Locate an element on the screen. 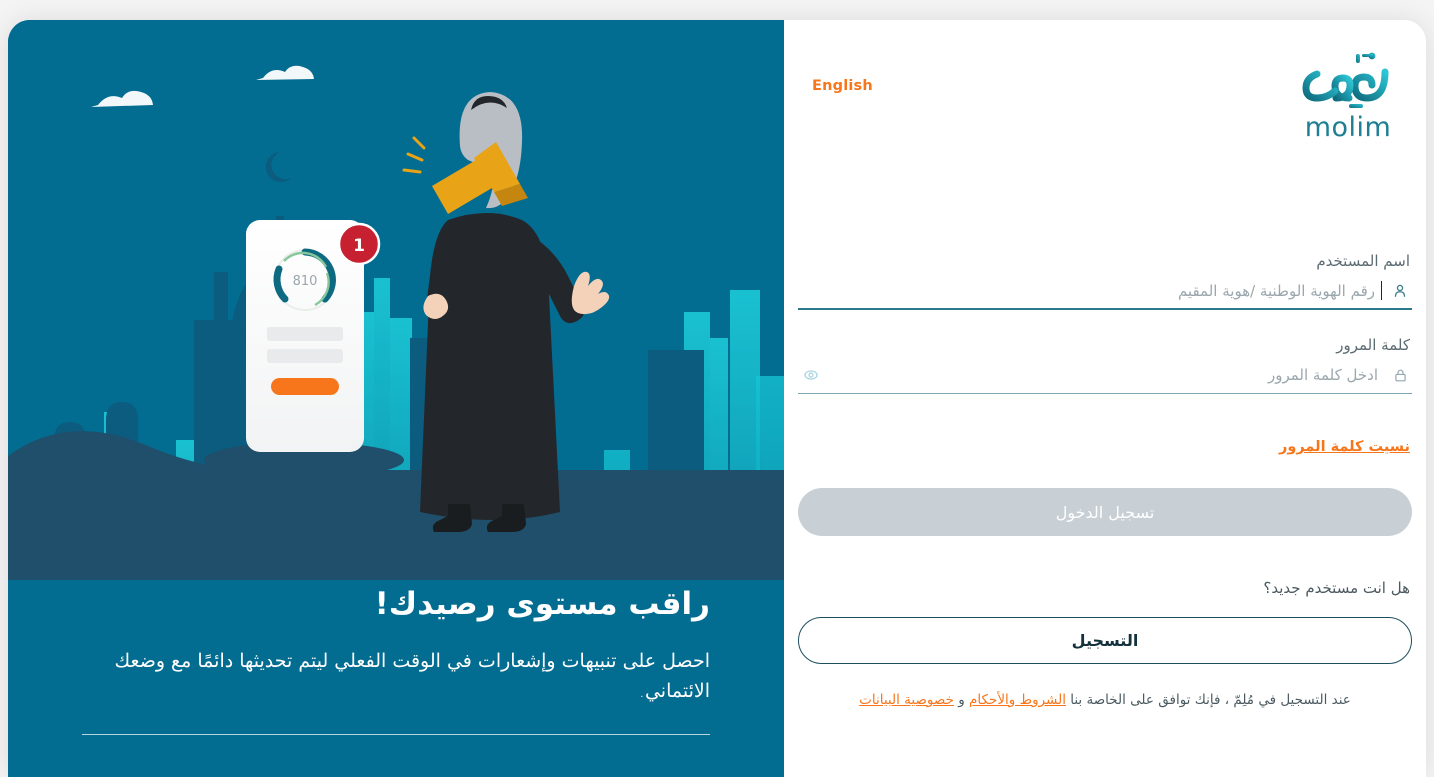  eye-icon is located at coordinates (811, 375).